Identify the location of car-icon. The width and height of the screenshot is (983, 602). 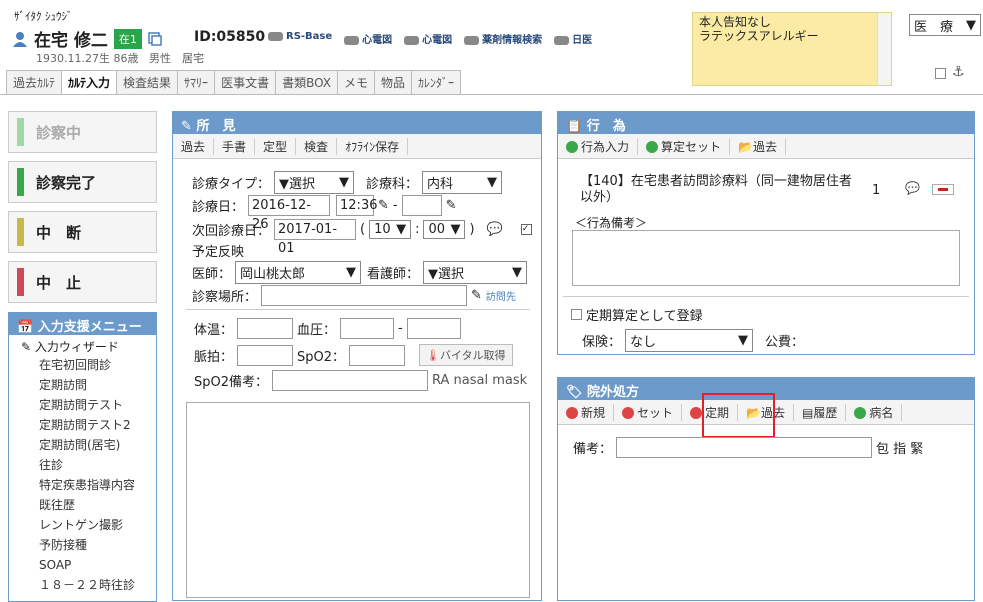
(412, 40).